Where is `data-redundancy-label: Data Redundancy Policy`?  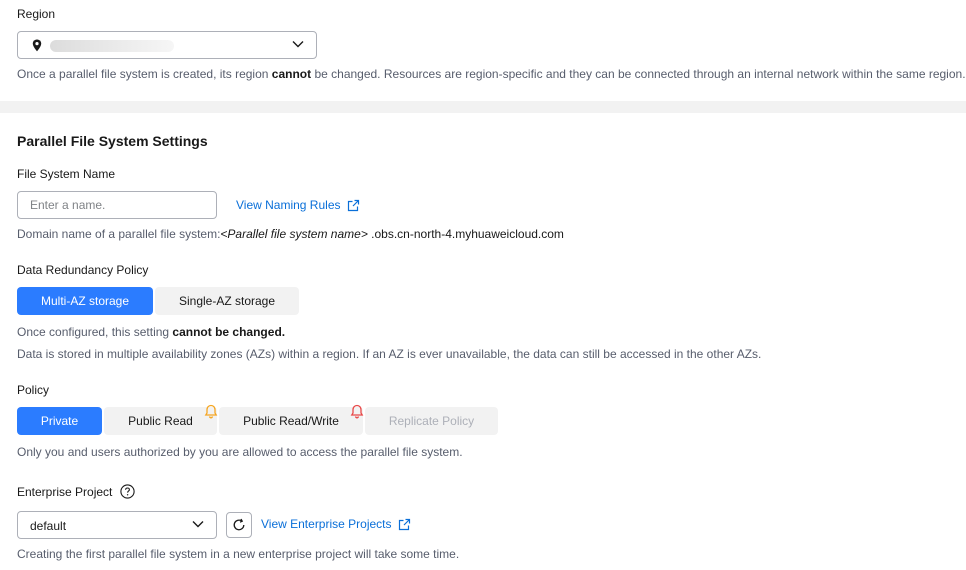
data-redundancy-label: Data Redundancy Policy is located at coordinates (83, 270).